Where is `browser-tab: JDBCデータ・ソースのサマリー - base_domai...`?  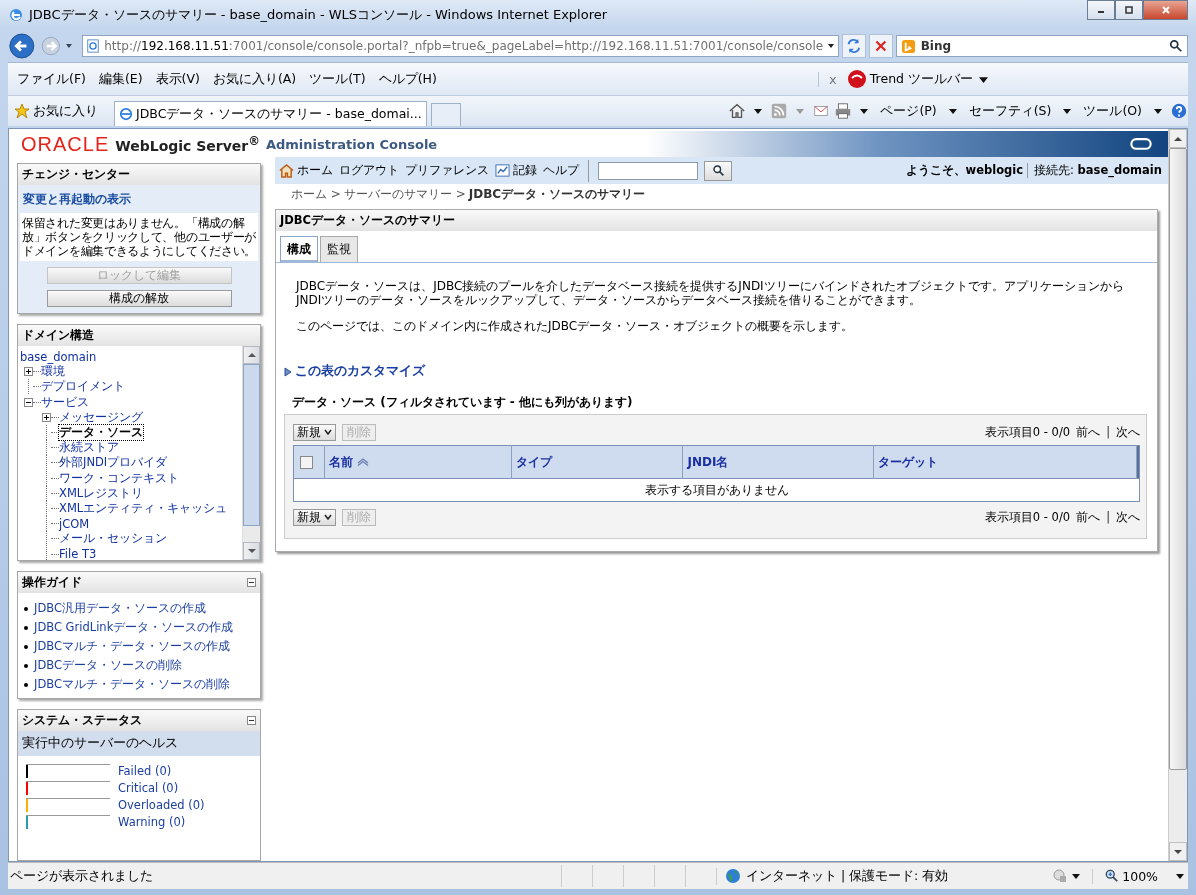 browser-tab: JDBCデータ・ソースのサマリー - base_domai... is located at coordinates (270, 113).